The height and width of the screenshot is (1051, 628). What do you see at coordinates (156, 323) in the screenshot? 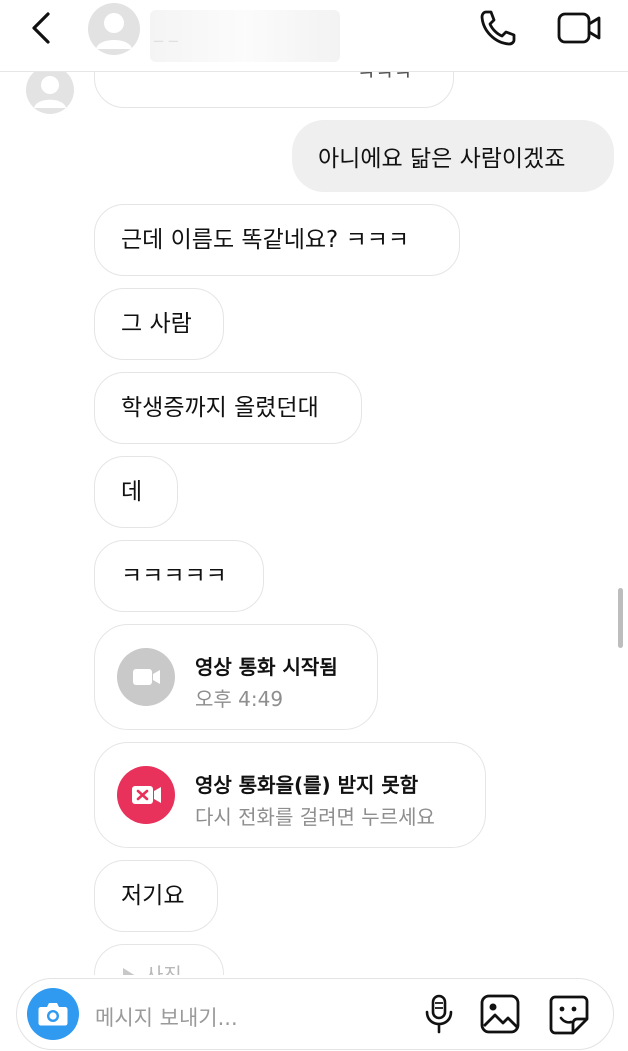
I see `message-text: 그 사람` at bounding box center [156, 323].